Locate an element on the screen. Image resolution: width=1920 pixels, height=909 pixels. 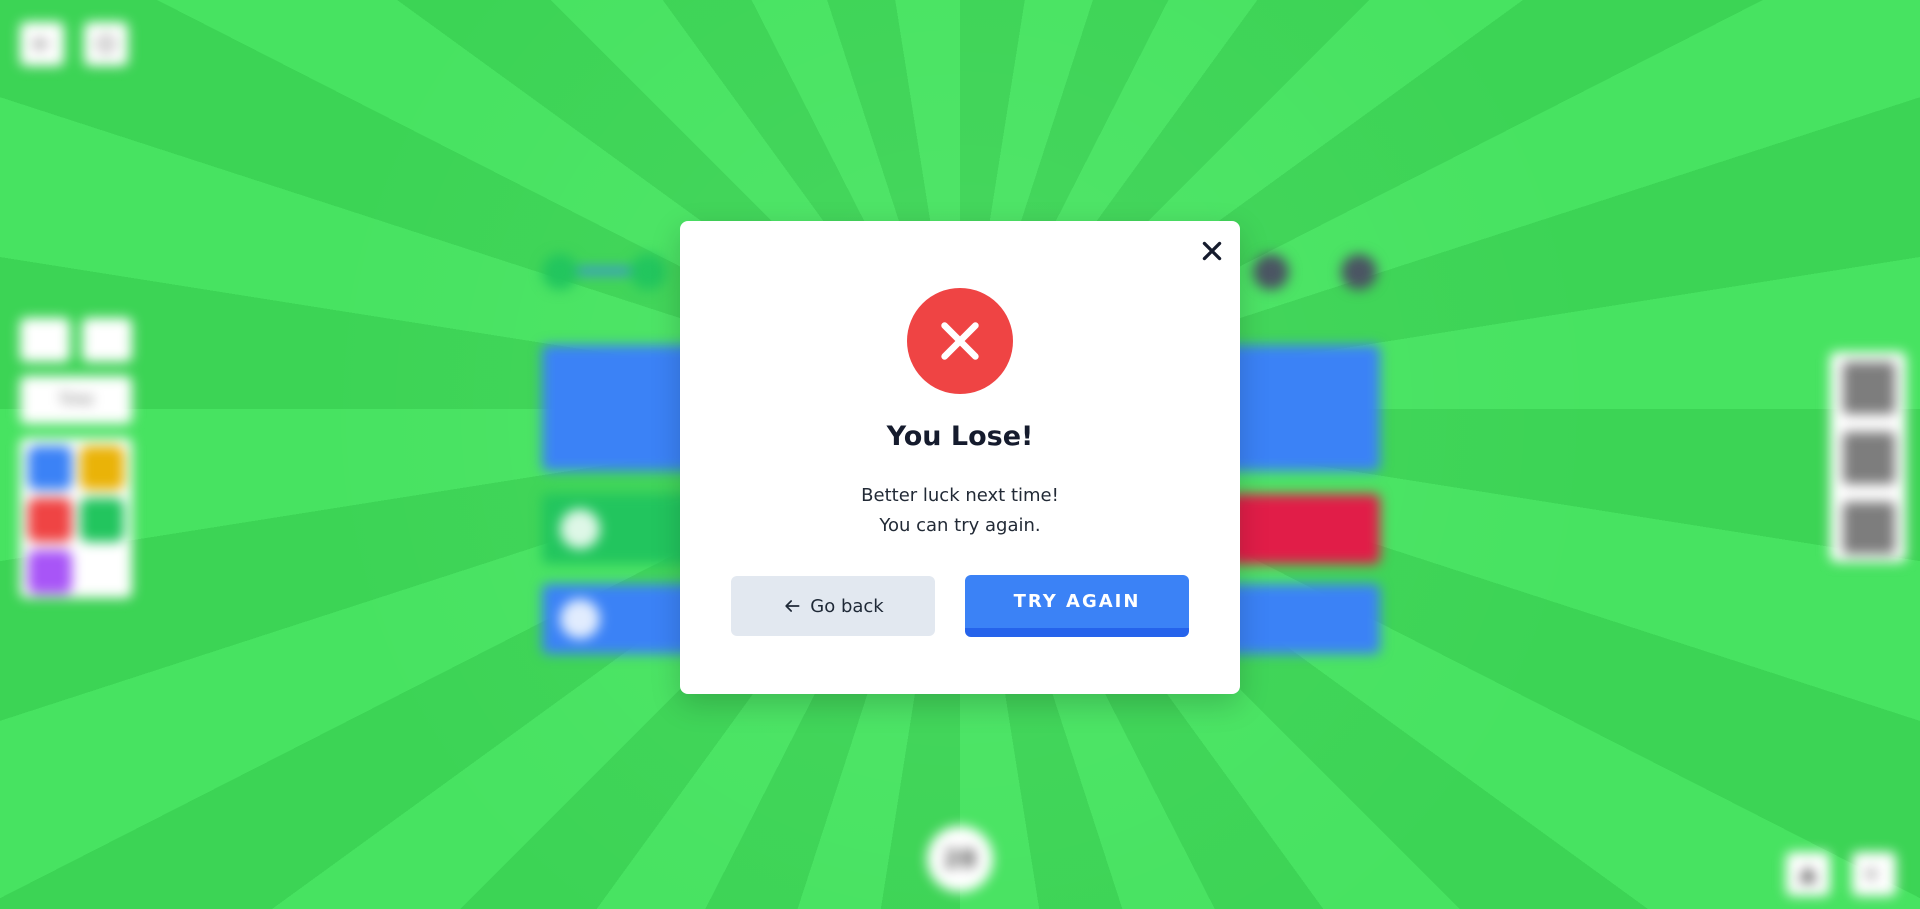
triangle-icon is located at coordinates (1808, 874).